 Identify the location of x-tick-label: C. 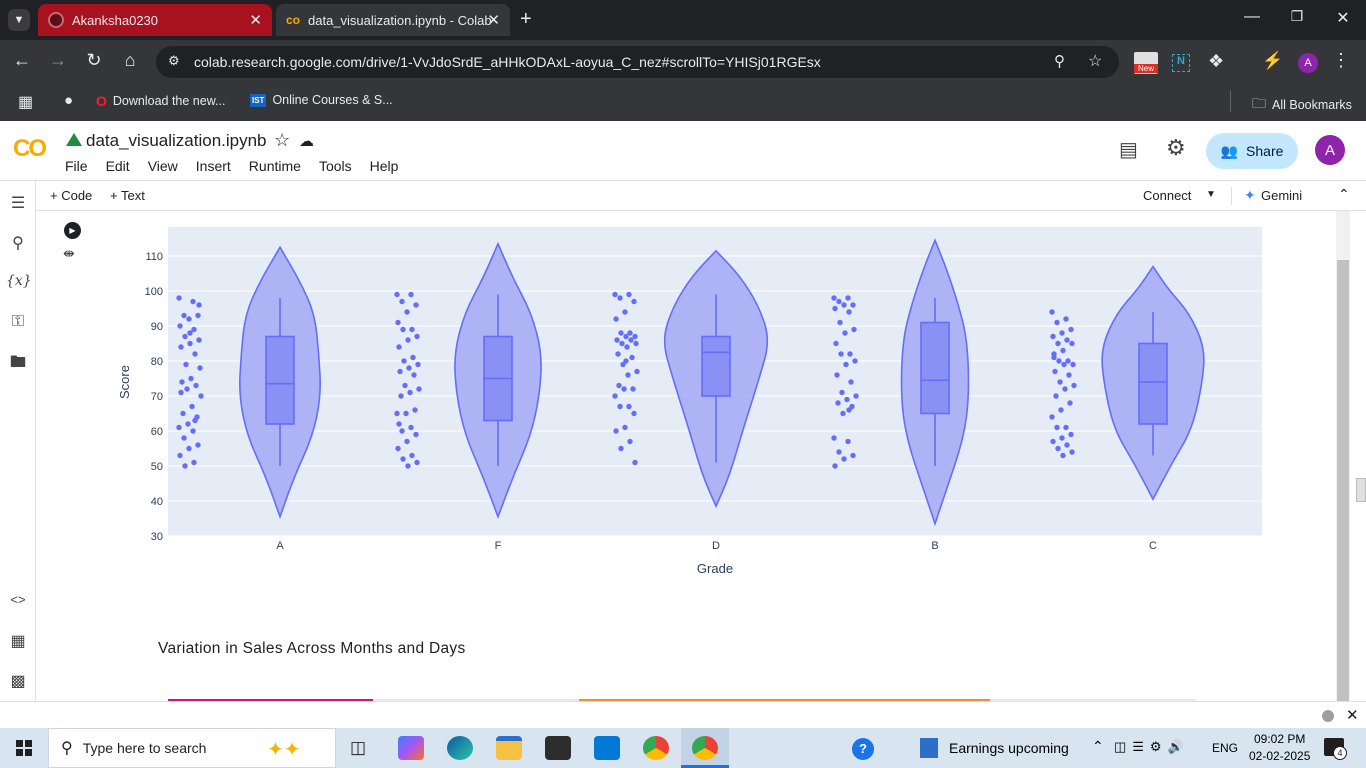
(1153, 546).